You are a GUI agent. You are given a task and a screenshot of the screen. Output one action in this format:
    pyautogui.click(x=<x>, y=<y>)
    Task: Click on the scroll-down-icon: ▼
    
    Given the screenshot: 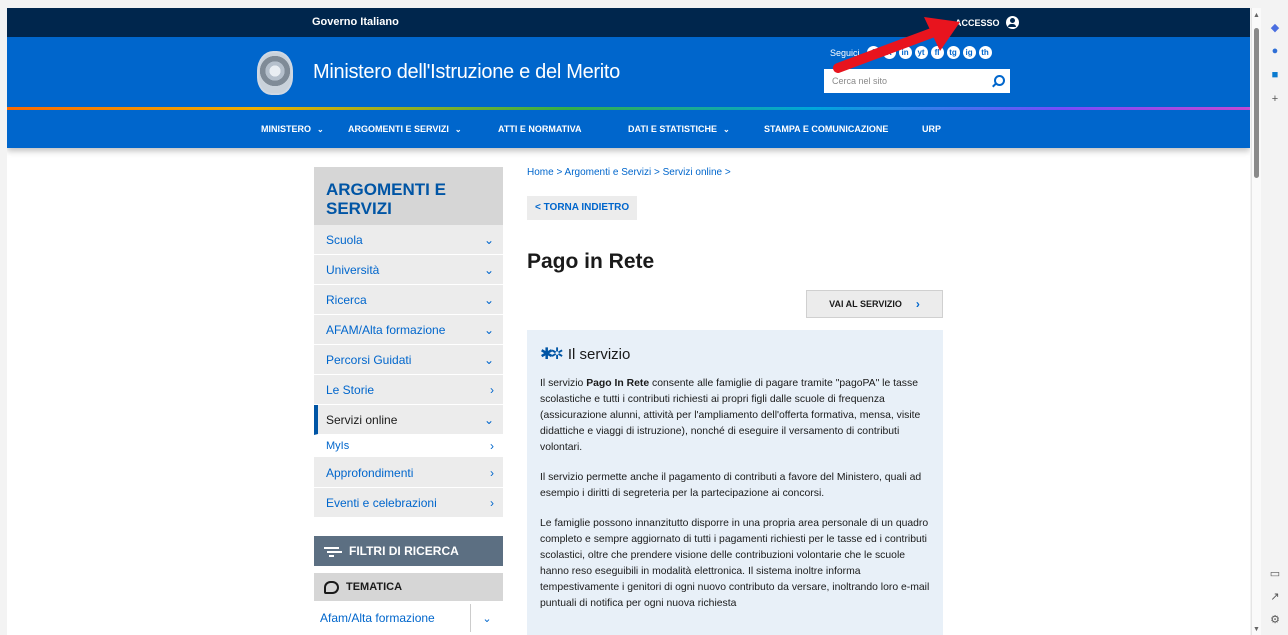 What is the action you would take?
    pyautogui.click(x=1256, y=629)
    